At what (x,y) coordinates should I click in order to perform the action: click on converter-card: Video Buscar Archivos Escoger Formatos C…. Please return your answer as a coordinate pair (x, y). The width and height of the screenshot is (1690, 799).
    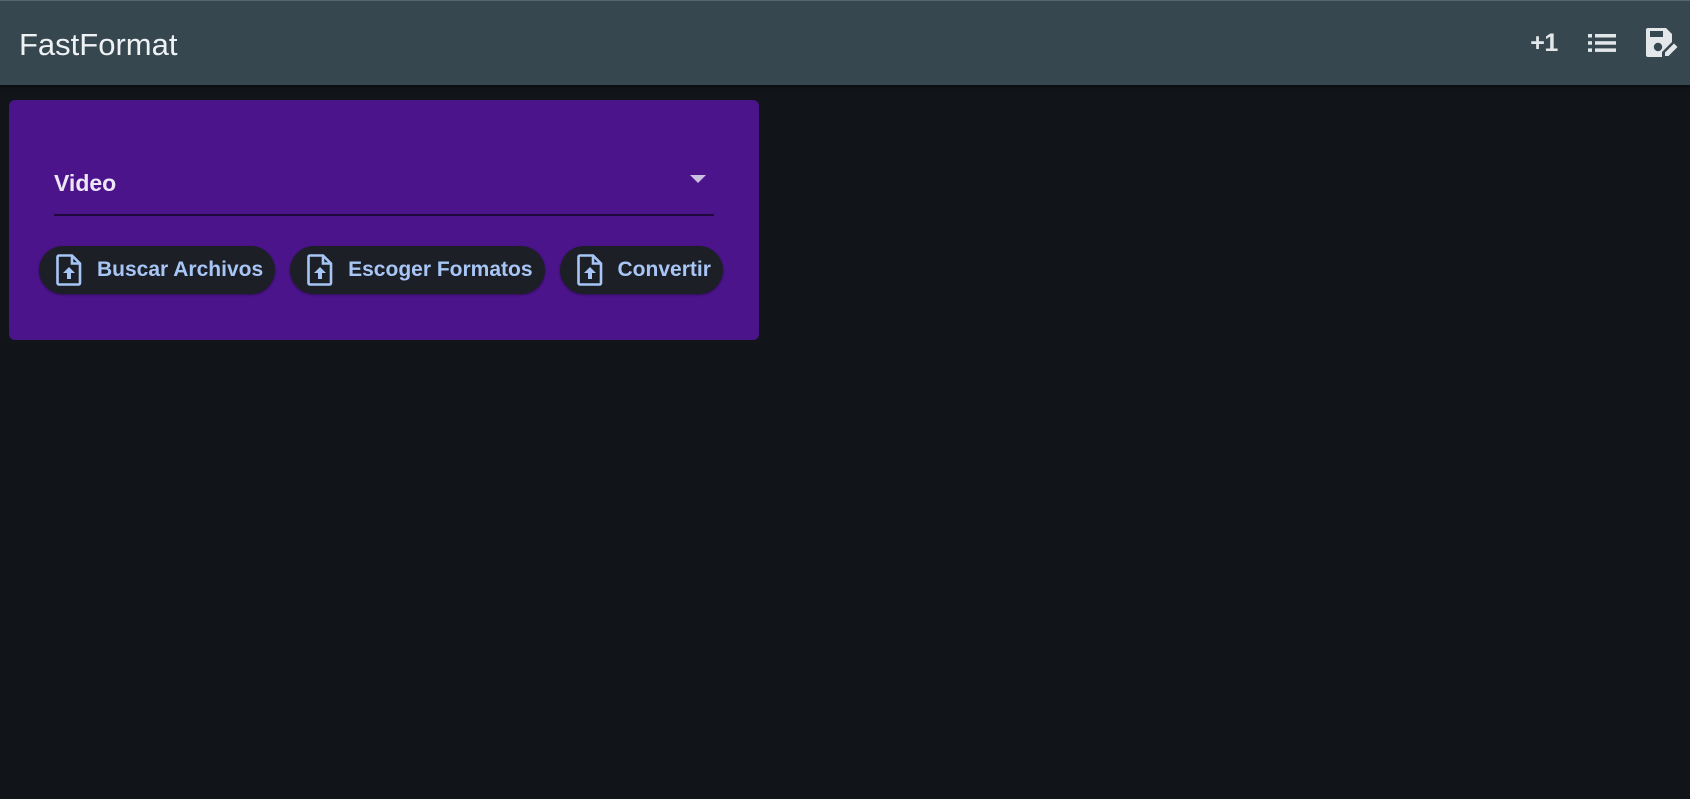
    Looking at the image, I should click on (384, 220).